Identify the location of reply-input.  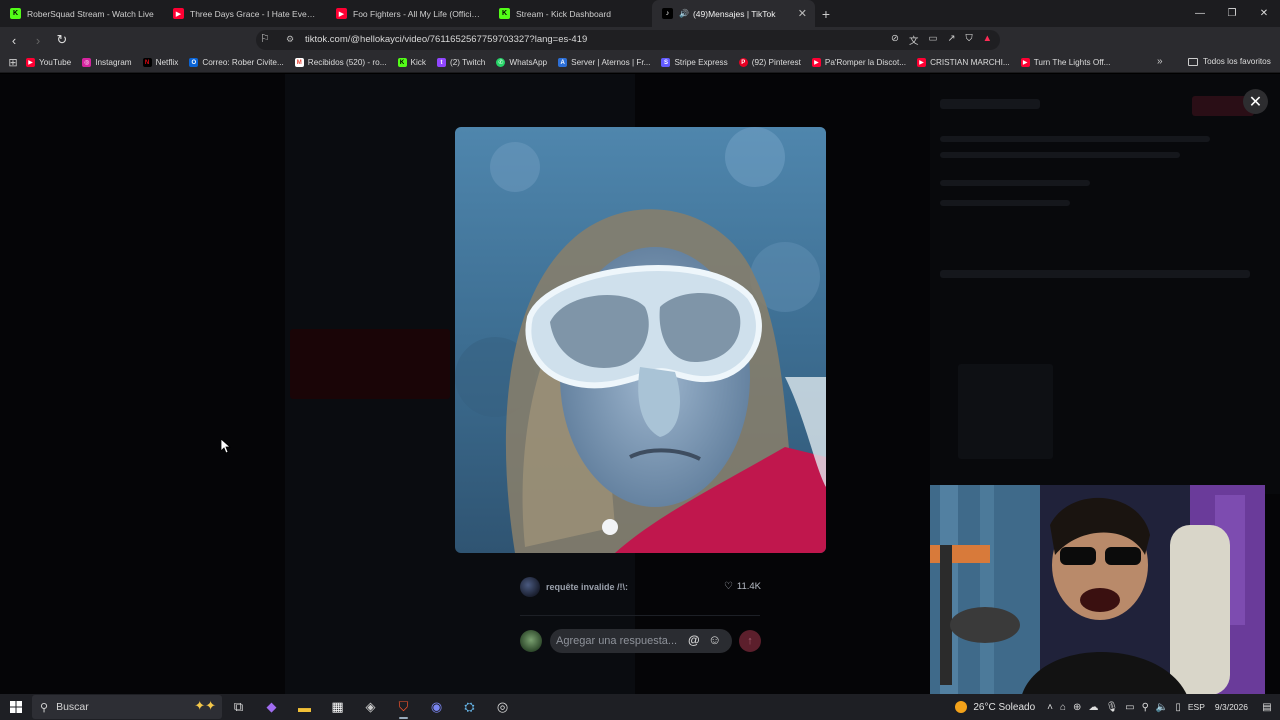
(641, 641).